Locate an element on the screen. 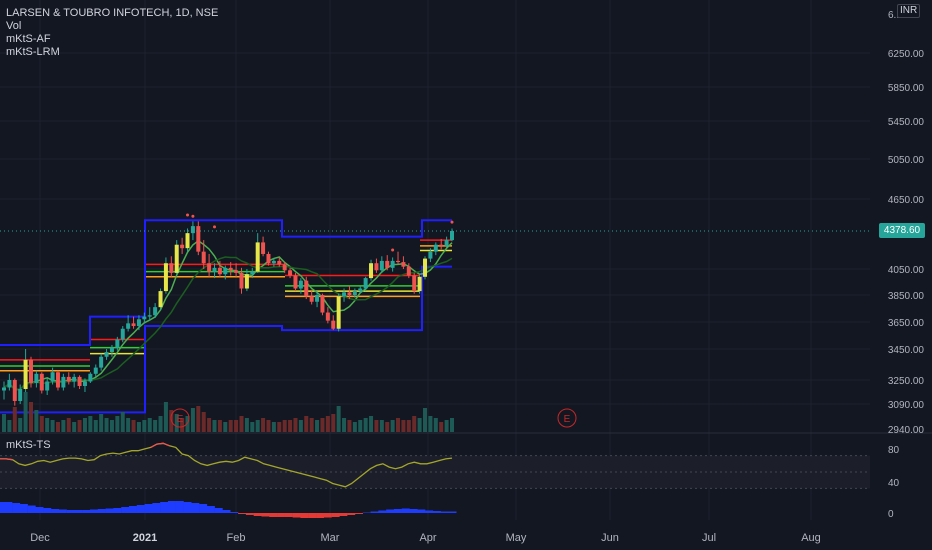 The image size is (932, 550). price-tick-label: 5450.00 is located at coordinates (906, 122).